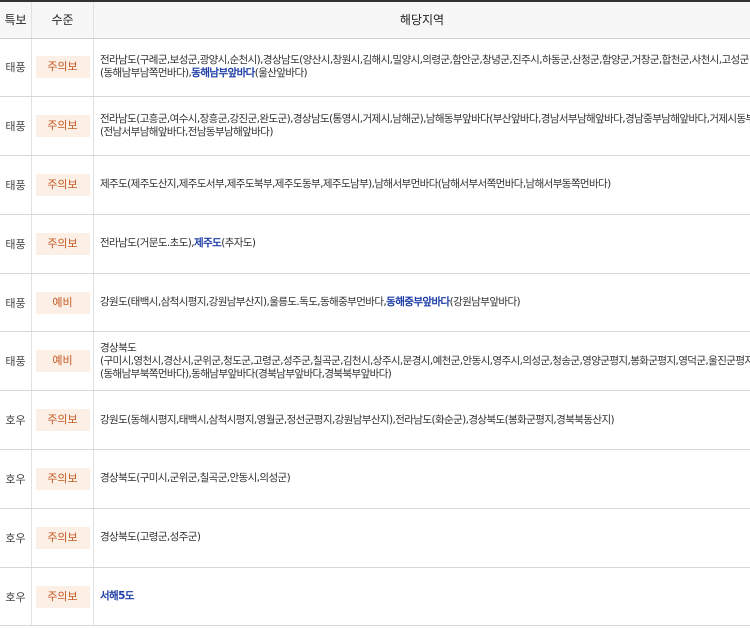  I want to click on table-row: 호우 주의보 경상북도(고령군,성주군), so click(375, 538).